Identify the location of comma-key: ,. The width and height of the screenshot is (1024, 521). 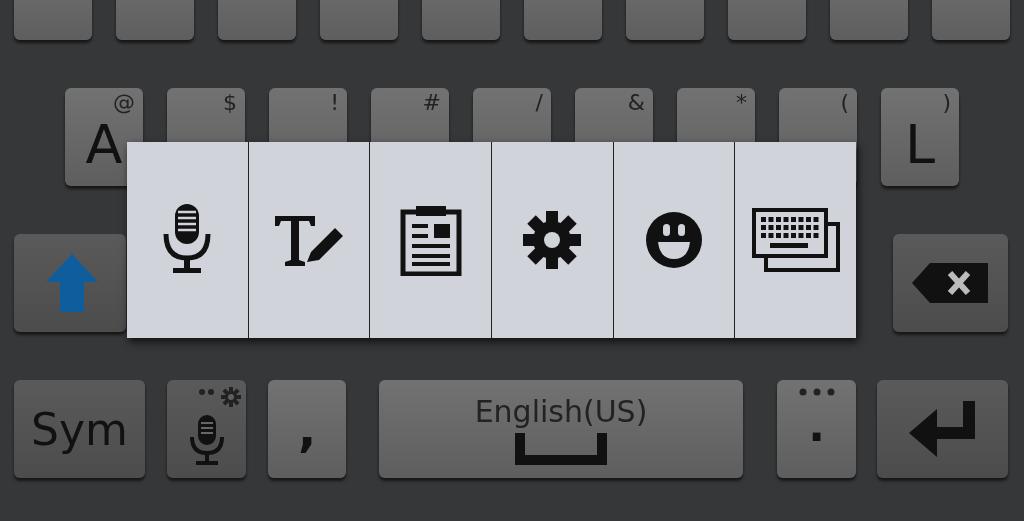
(307, 429).